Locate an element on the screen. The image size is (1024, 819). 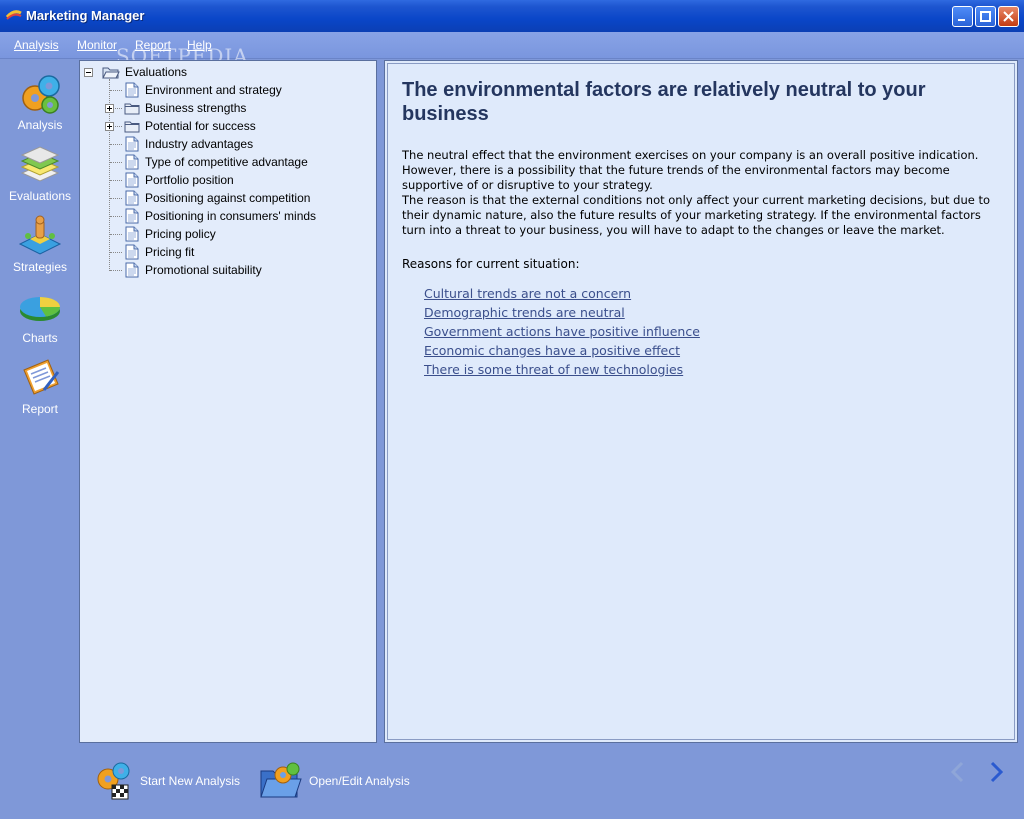
tree-item: Type of competitive advantage is located at coordinates (225, 162).